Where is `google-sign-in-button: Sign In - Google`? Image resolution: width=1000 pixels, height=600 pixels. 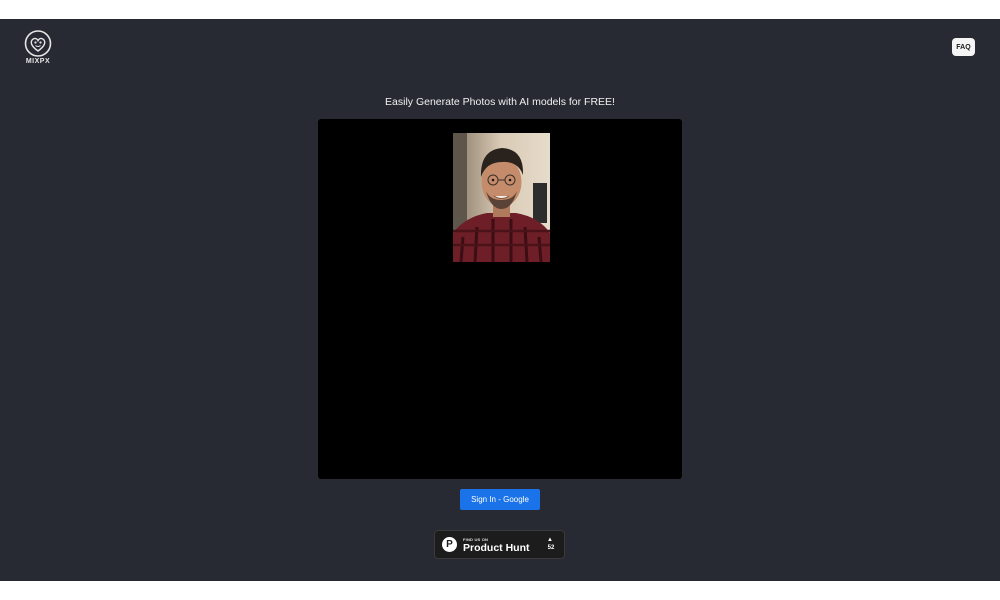 google-sign-in-button: Sign In - Google is located at coordinates (500, 499).